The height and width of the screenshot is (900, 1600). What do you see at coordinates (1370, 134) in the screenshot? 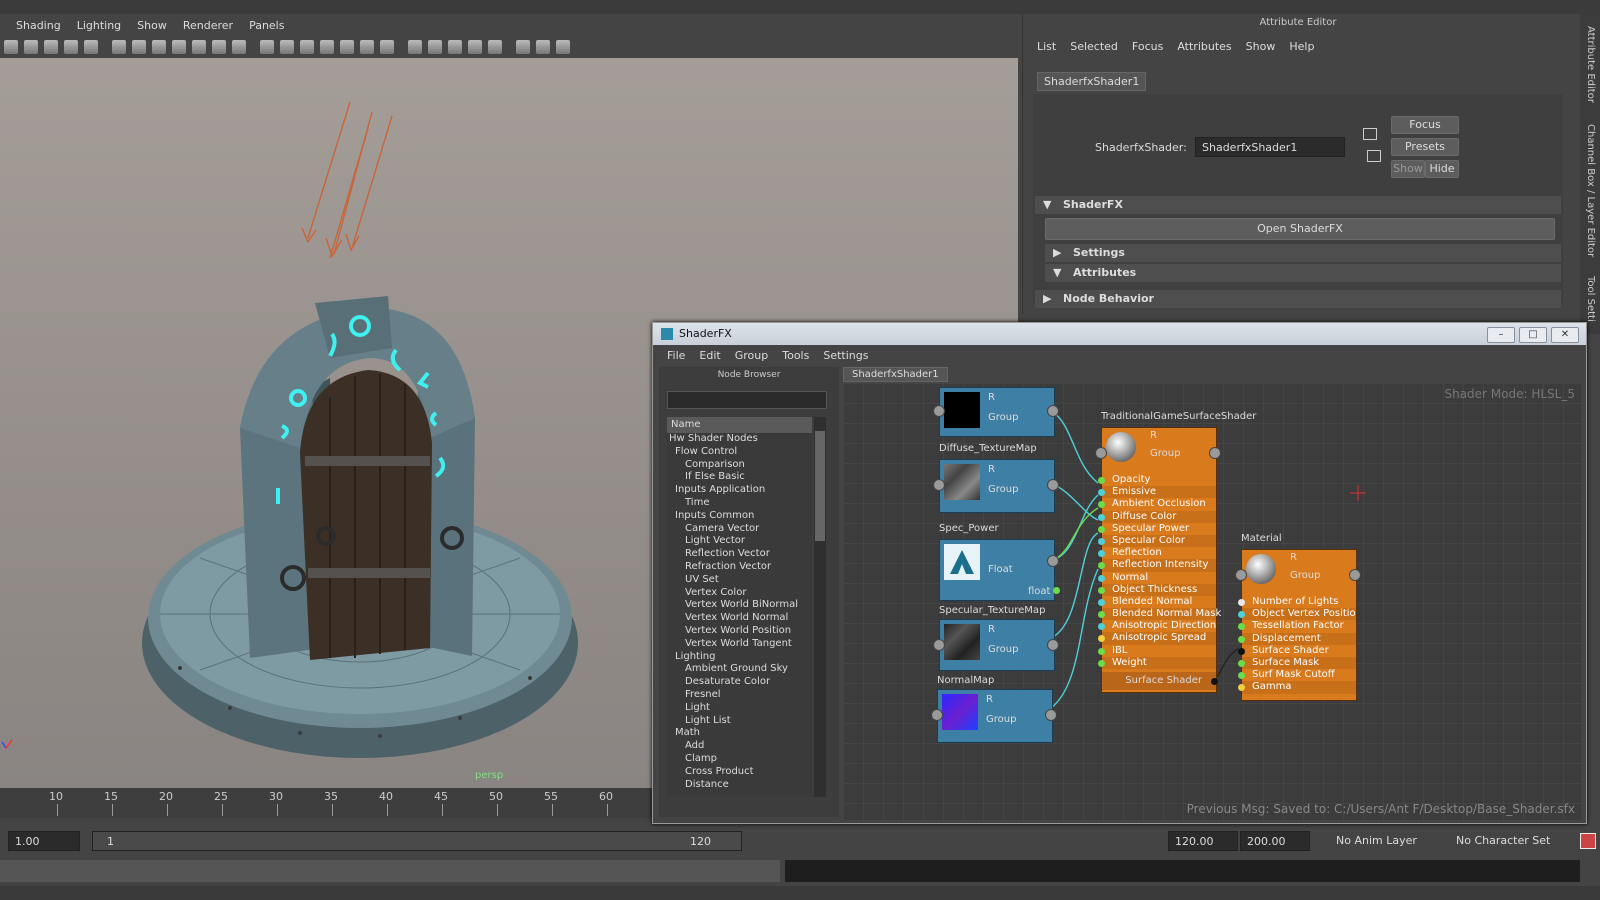
I see `input-connection-icon` at bounding box center [1370, 134].